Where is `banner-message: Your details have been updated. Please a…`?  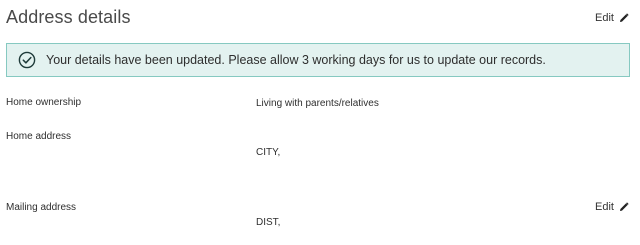 banner-message: Your details have been updated. Please a… is located at coordinates (296, 60).